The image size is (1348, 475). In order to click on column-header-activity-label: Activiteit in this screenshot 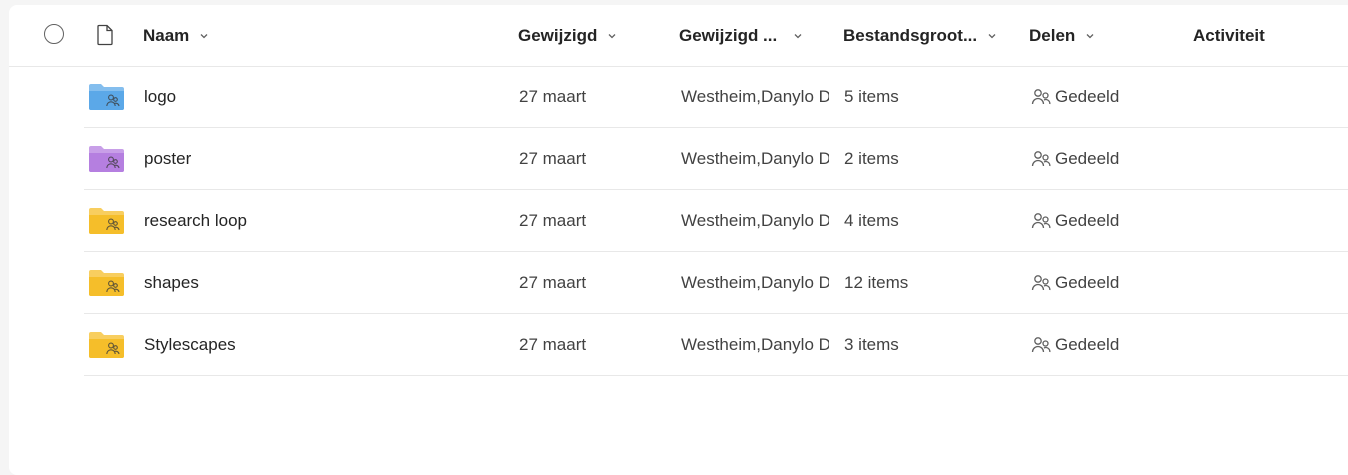, I will do `click(1229, 35)`.